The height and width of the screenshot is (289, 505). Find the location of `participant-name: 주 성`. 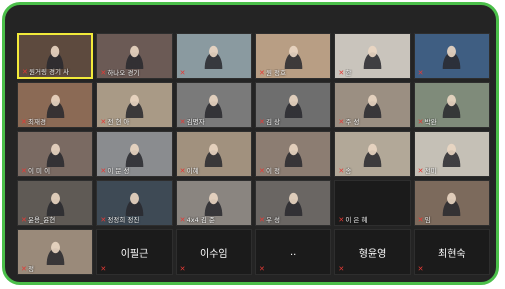

participant-name: 주 성 is located at coordinates (352, 122).